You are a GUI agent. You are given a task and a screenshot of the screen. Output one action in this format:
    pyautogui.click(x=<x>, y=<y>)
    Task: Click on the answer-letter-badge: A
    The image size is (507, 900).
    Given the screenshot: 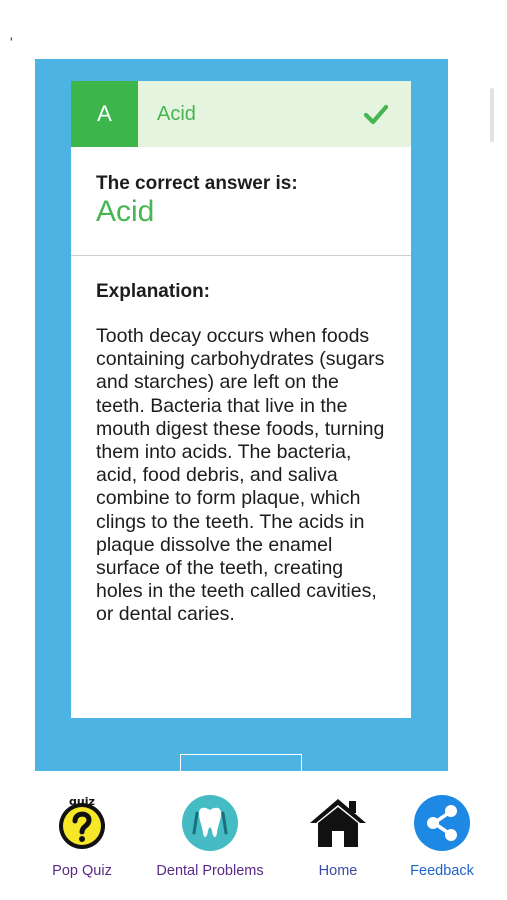 What is the action you would take?
    pyautogui.click(x=104, y=114)
    